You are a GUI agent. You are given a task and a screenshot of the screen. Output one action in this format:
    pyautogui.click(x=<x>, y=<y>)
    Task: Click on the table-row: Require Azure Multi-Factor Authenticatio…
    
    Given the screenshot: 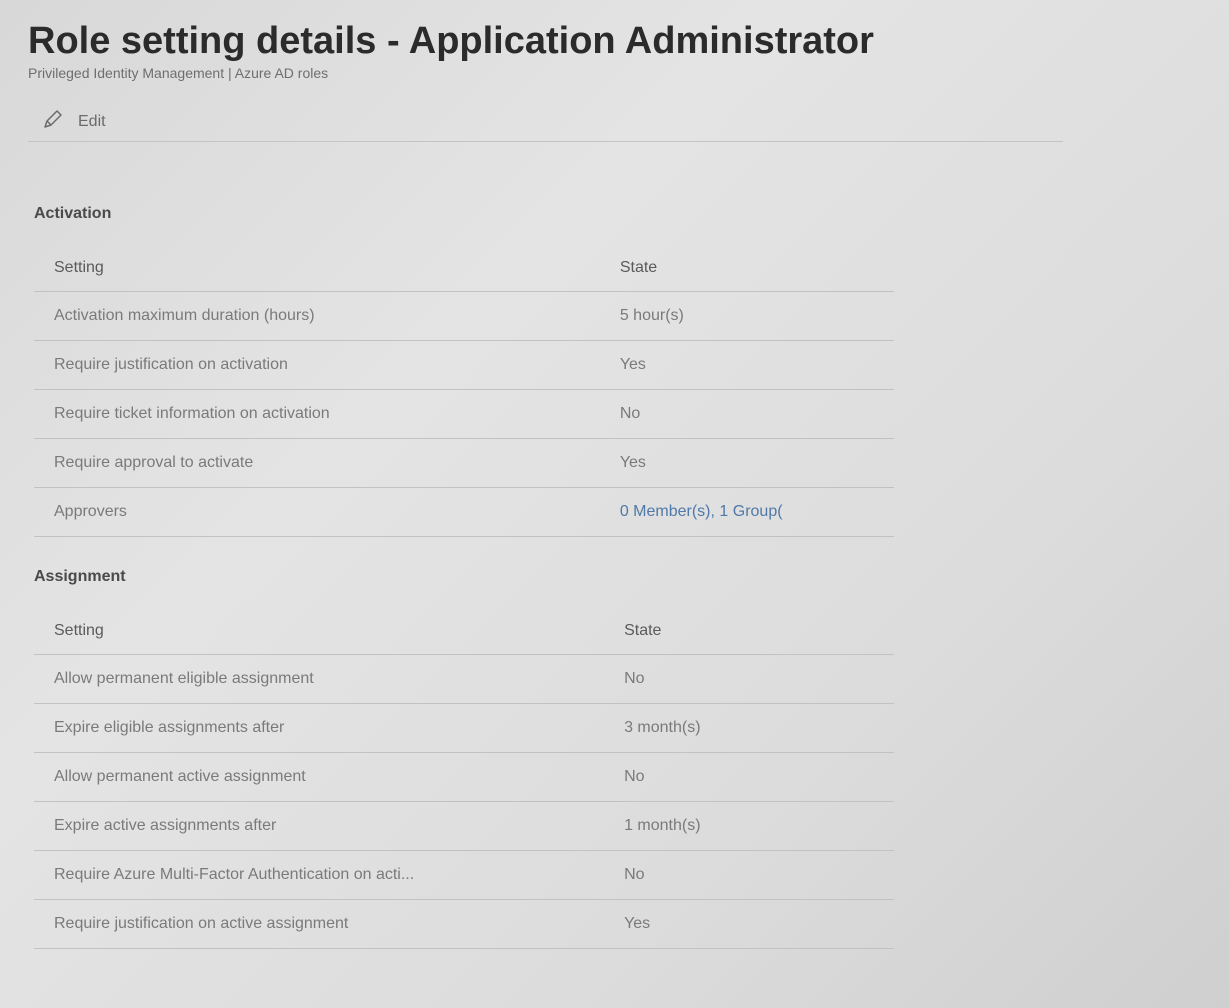 What is the action you would take?
    pyautogui.click(x=464, y=875)
    